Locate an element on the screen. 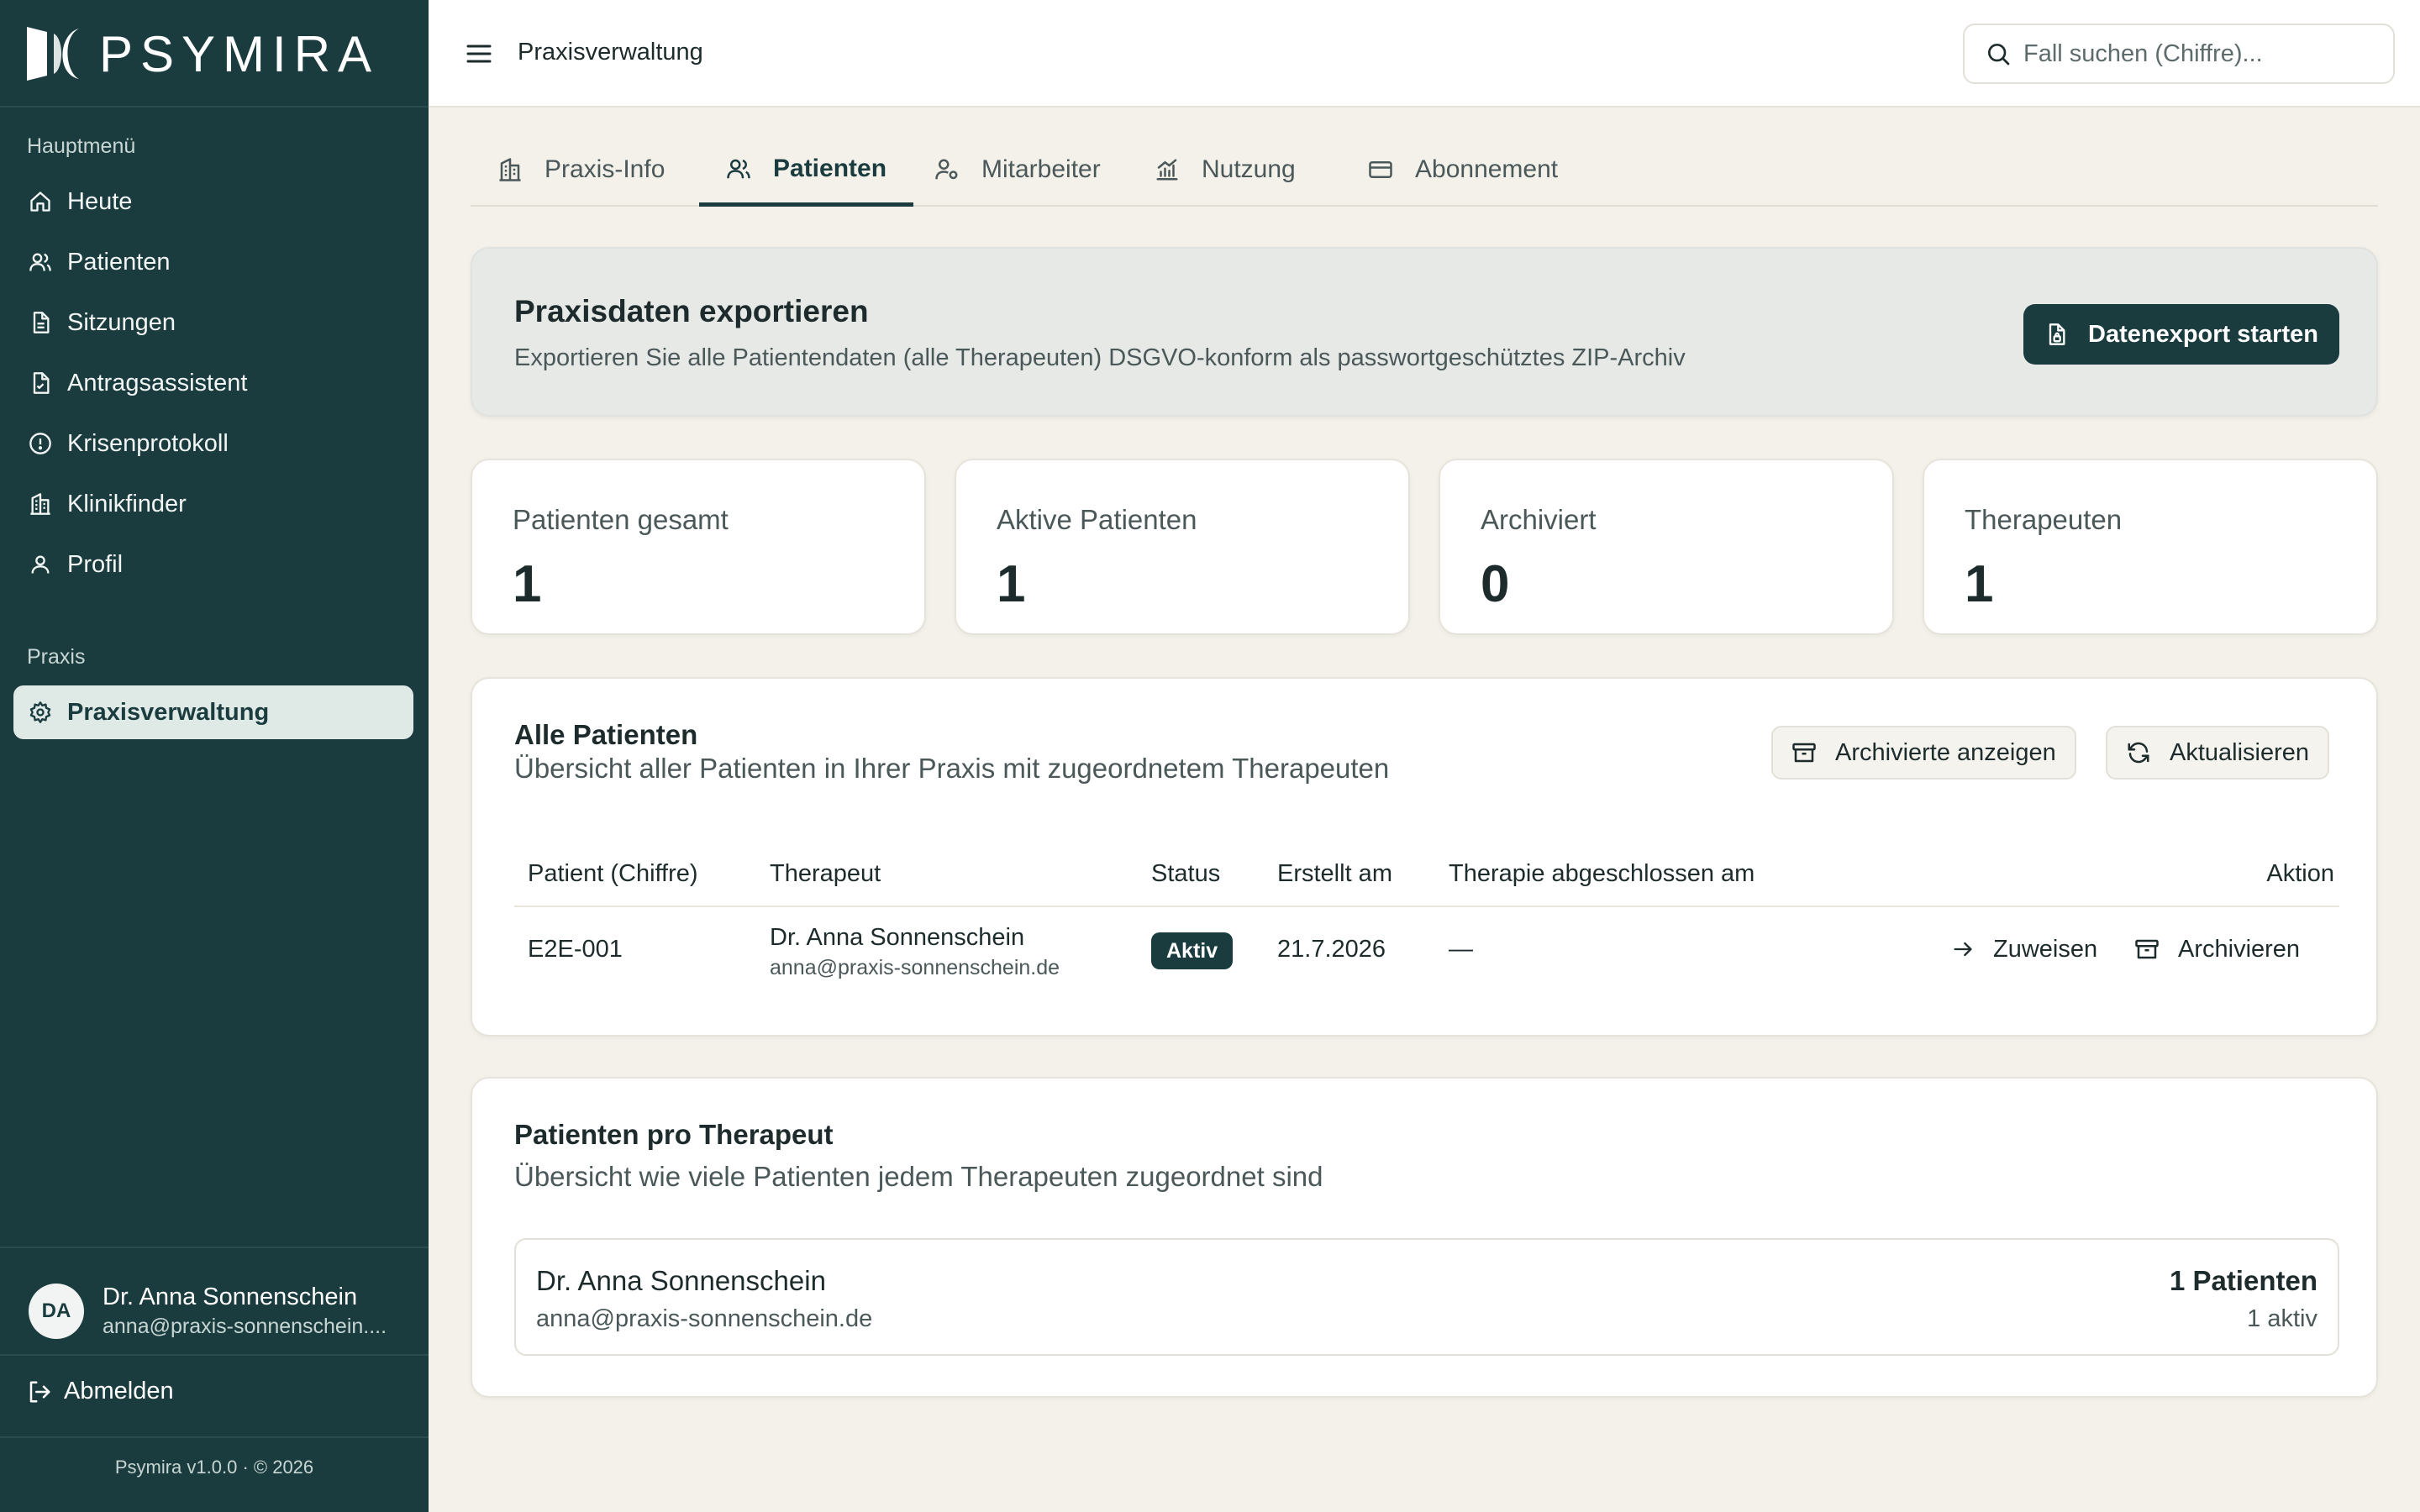  menu-toggle-button is located at coordinates (479, 54).